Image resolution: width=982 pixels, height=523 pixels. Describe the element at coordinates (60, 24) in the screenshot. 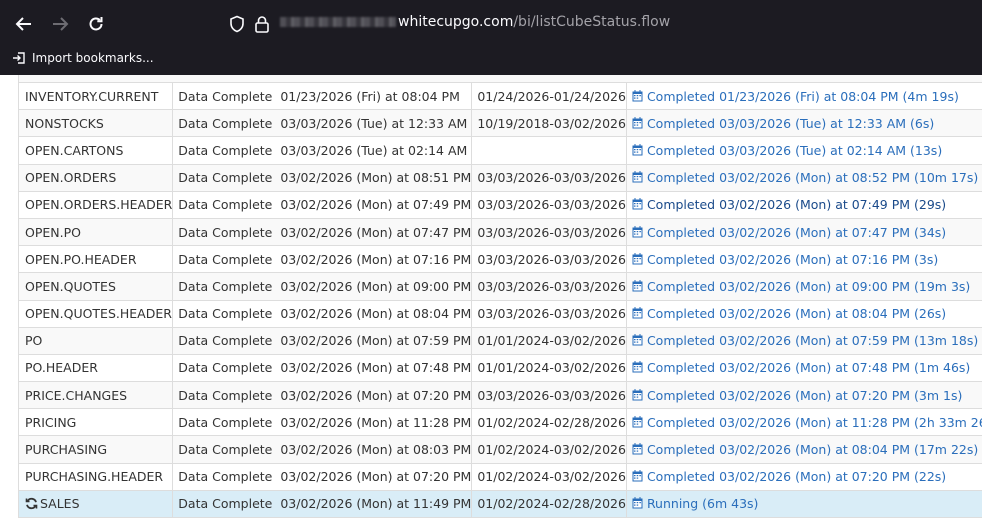

I see `forward-button` at that location.